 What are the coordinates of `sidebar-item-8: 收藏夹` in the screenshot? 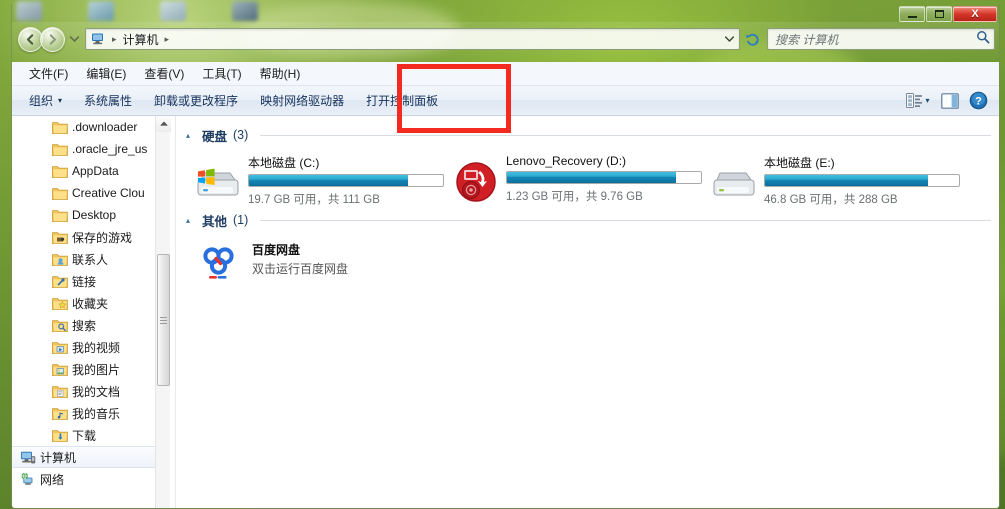 It's located at (87, 303).